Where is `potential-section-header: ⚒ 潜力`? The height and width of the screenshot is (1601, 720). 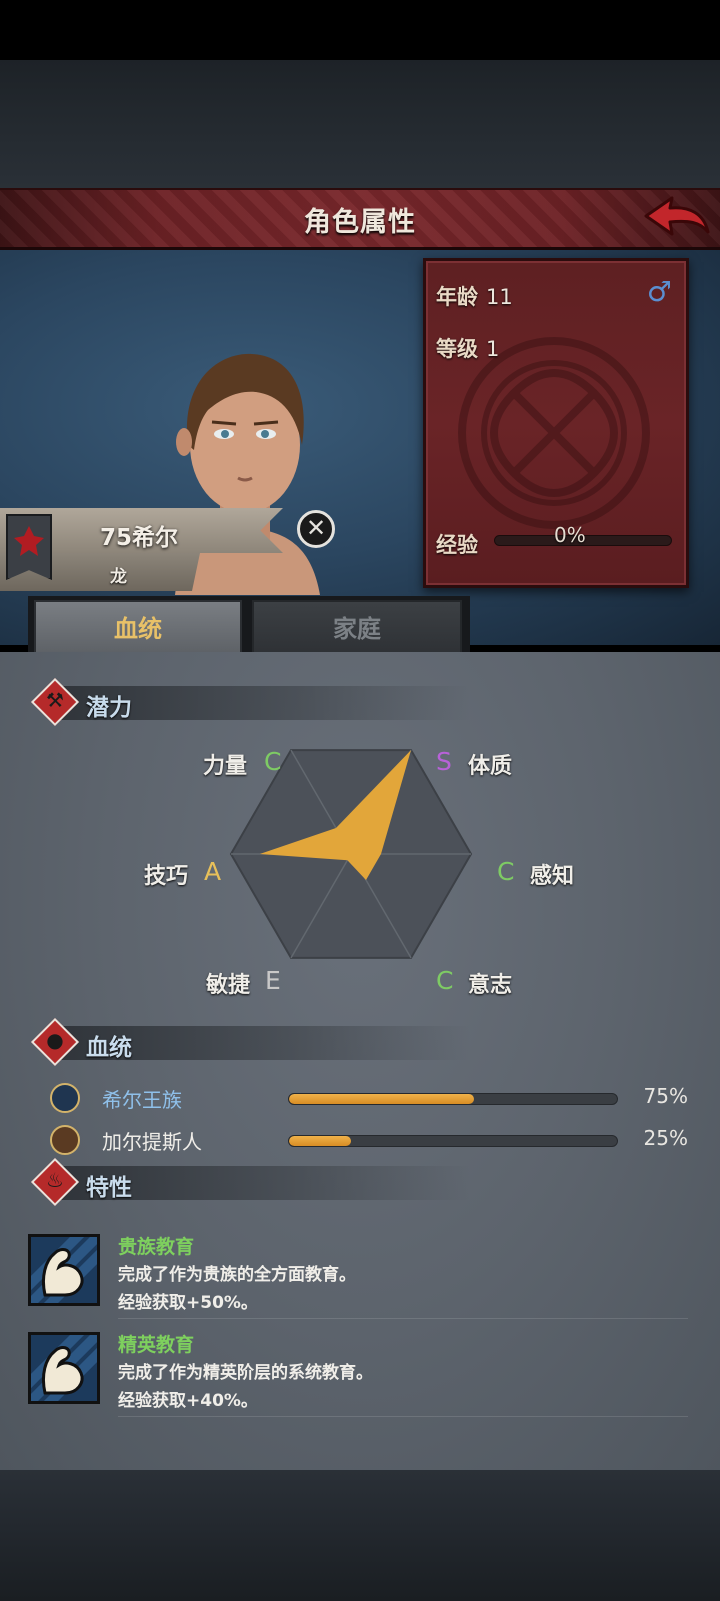
potential-section-header: ⚒ 潜力 is located at coordinates (250, 702).